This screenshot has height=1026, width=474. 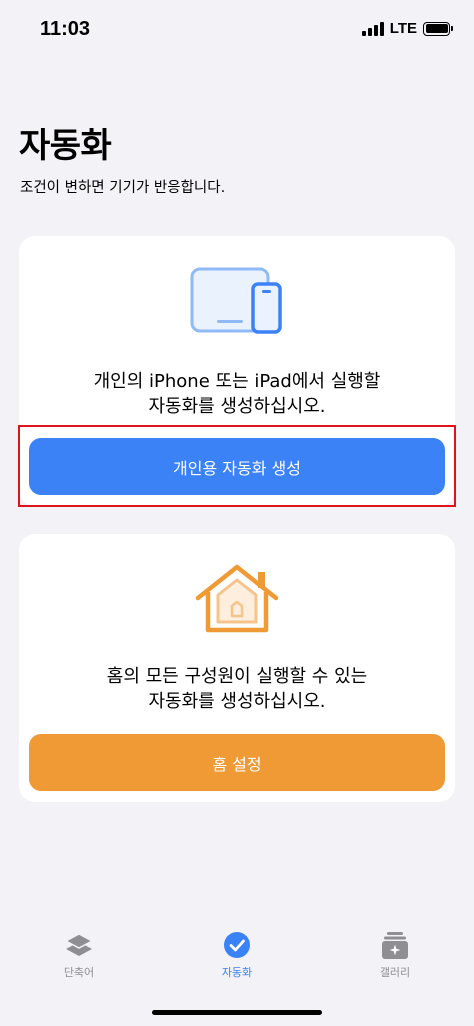 What do you see at coordinates (237, 406) in the screenshot?
I see `personal-card-line2: 자동화를 생성하십시오.` at bounding box center [237, 406].